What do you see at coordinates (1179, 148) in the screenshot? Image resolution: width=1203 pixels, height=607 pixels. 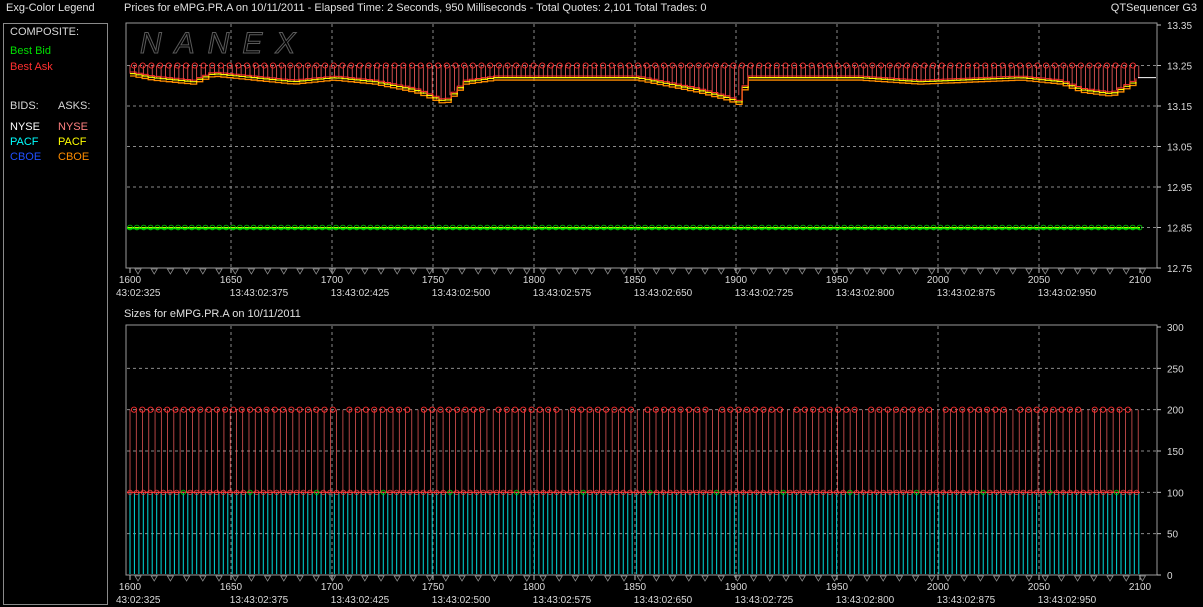 I see `price-ytick-label: 13.05` at bounding box center [1179, 148].